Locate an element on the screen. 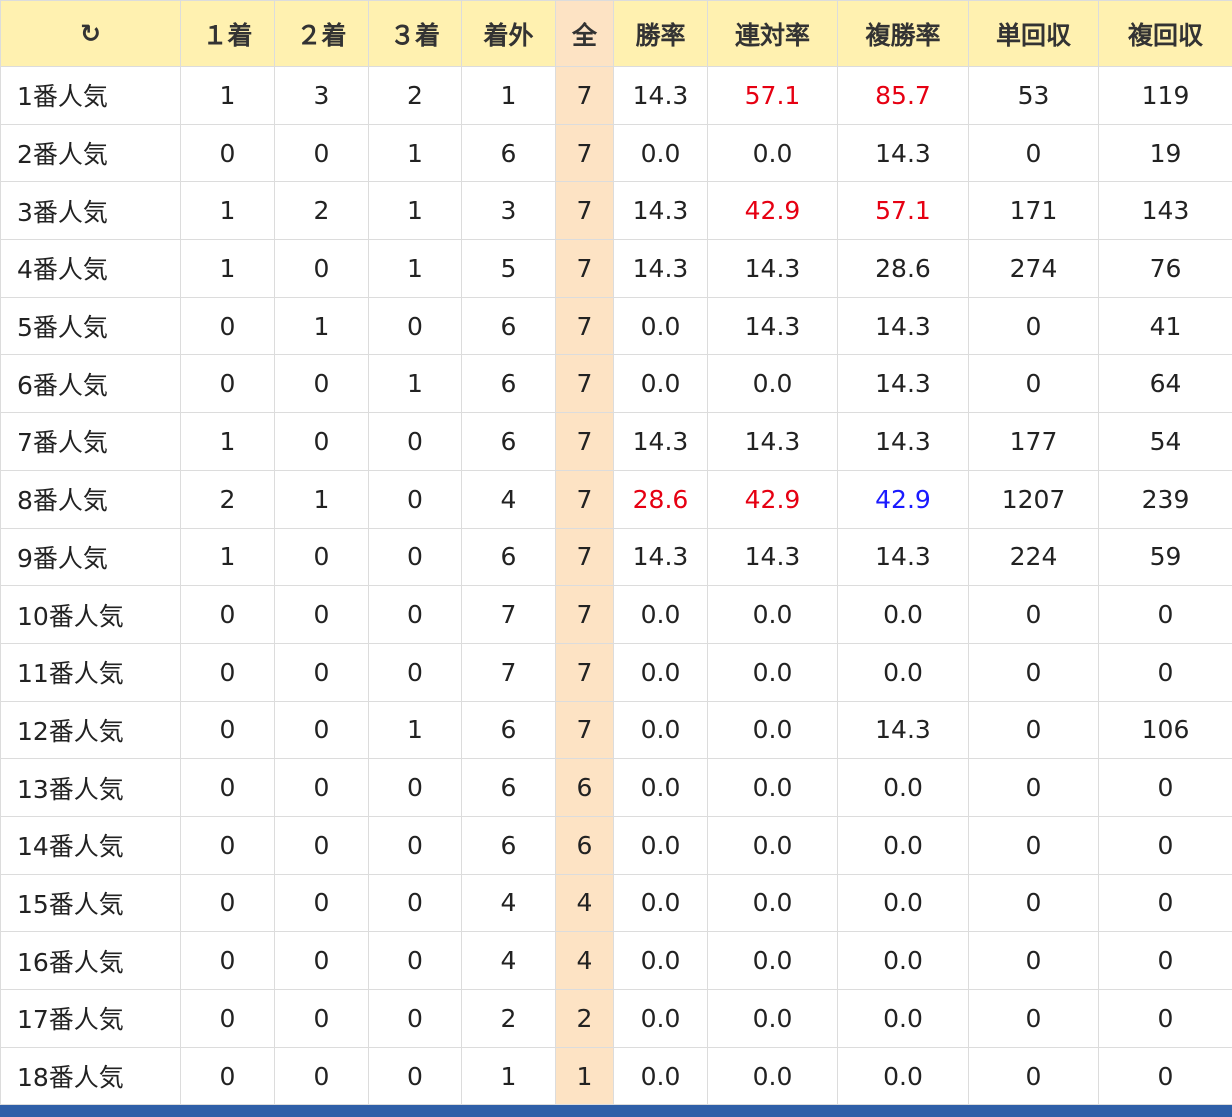  quinella-rate-cell: 57.1 is located at coordinates (772, 95).